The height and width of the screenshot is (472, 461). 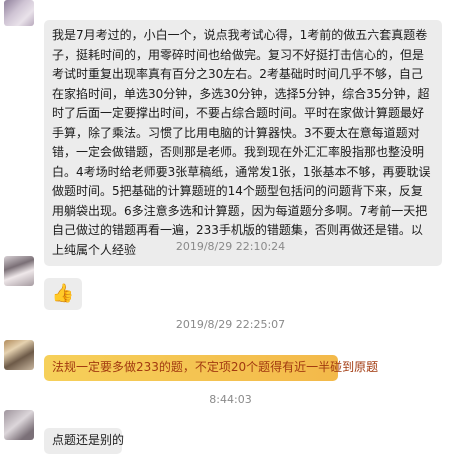 I want to click on message-text: 点题还是别的, so click(x=88, y=440).